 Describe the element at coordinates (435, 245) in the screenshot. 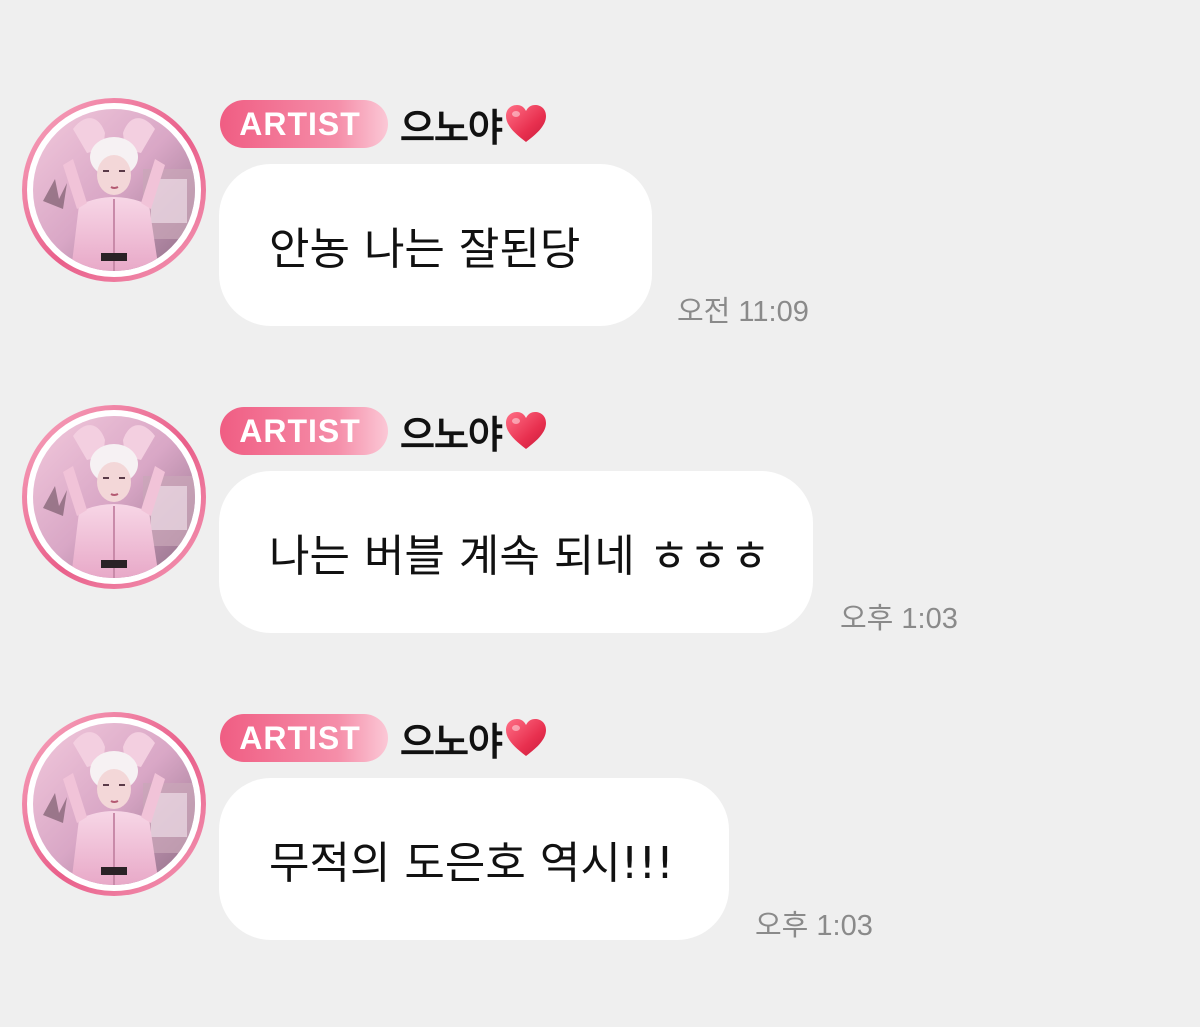

I see `message-bubble: 안농 나는 잘된당` at that location.